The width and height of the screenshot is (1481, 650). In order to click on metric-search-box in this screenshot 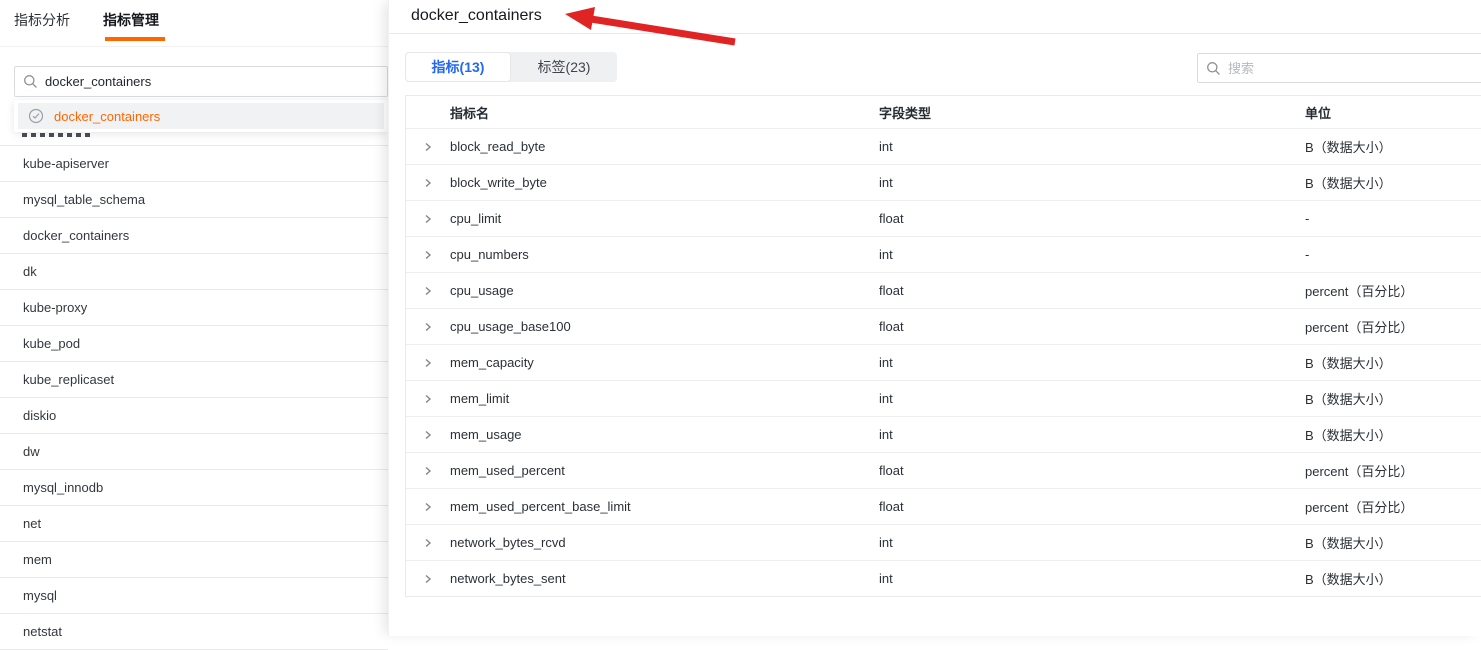, I will do `click(201, 81)`.